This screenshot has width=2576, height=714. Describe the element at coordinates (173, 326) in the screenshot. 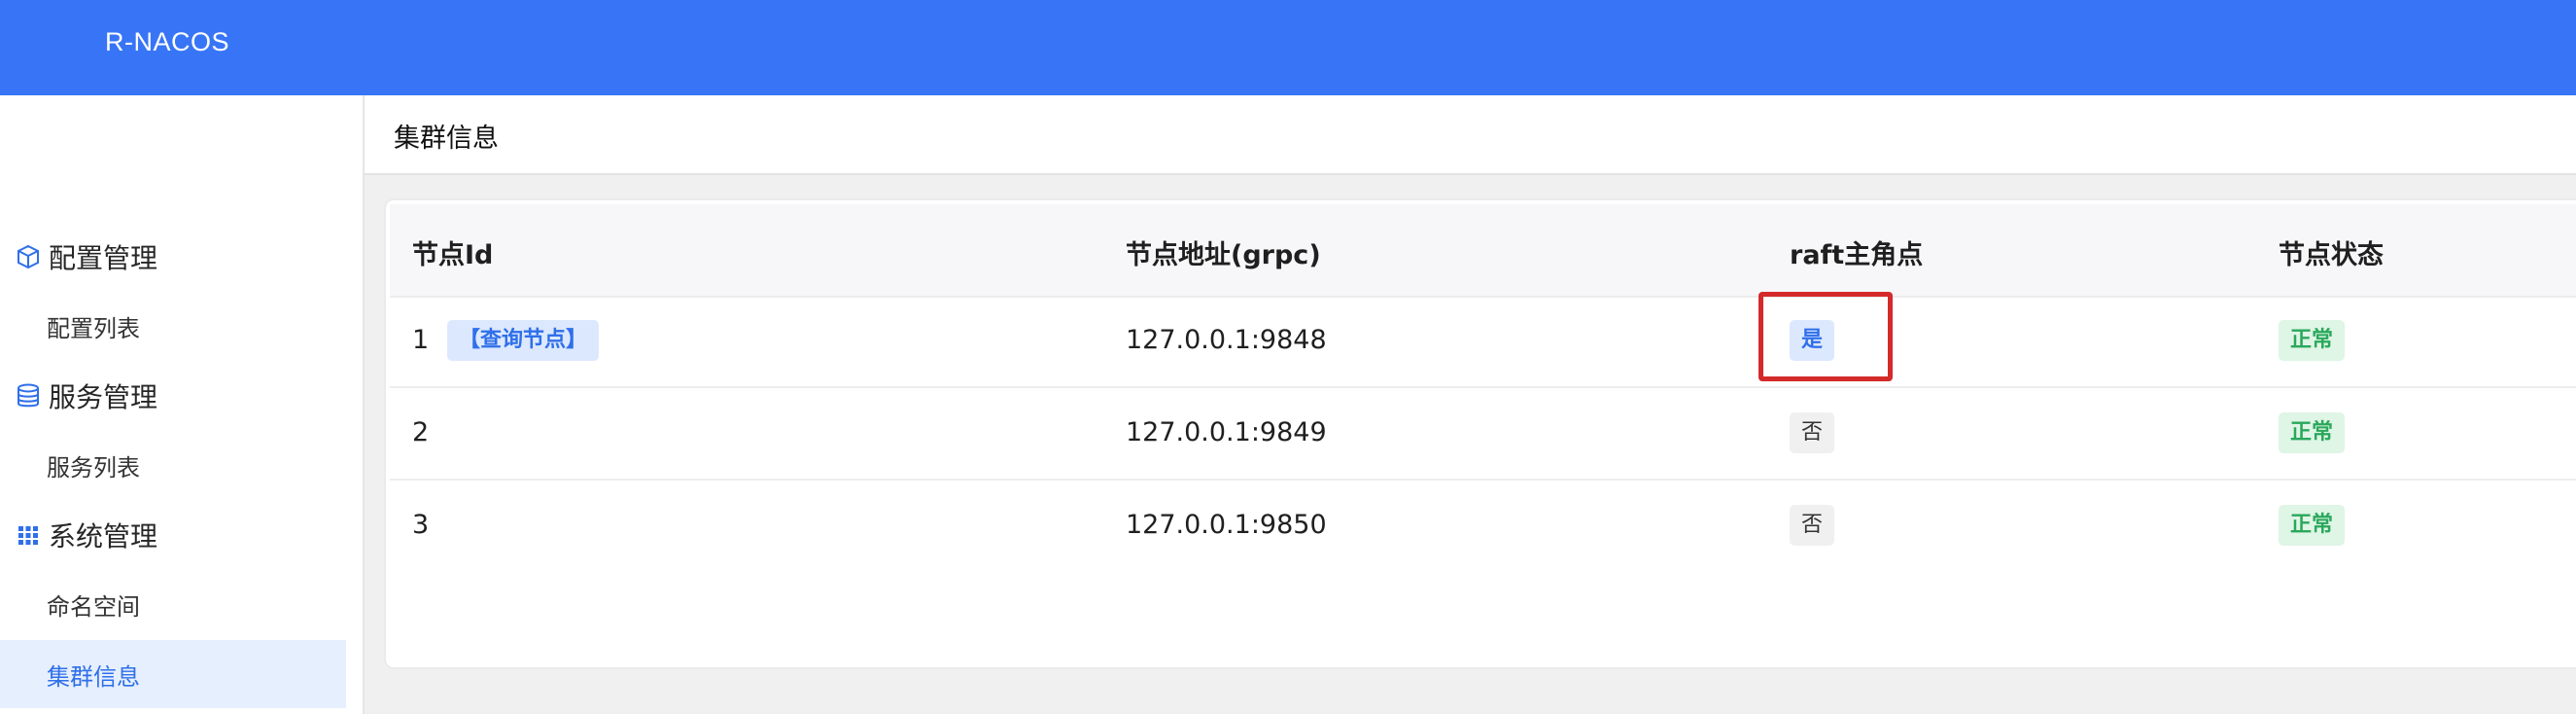

I see `sidebar-item-config-list: 配置列表` at that location.